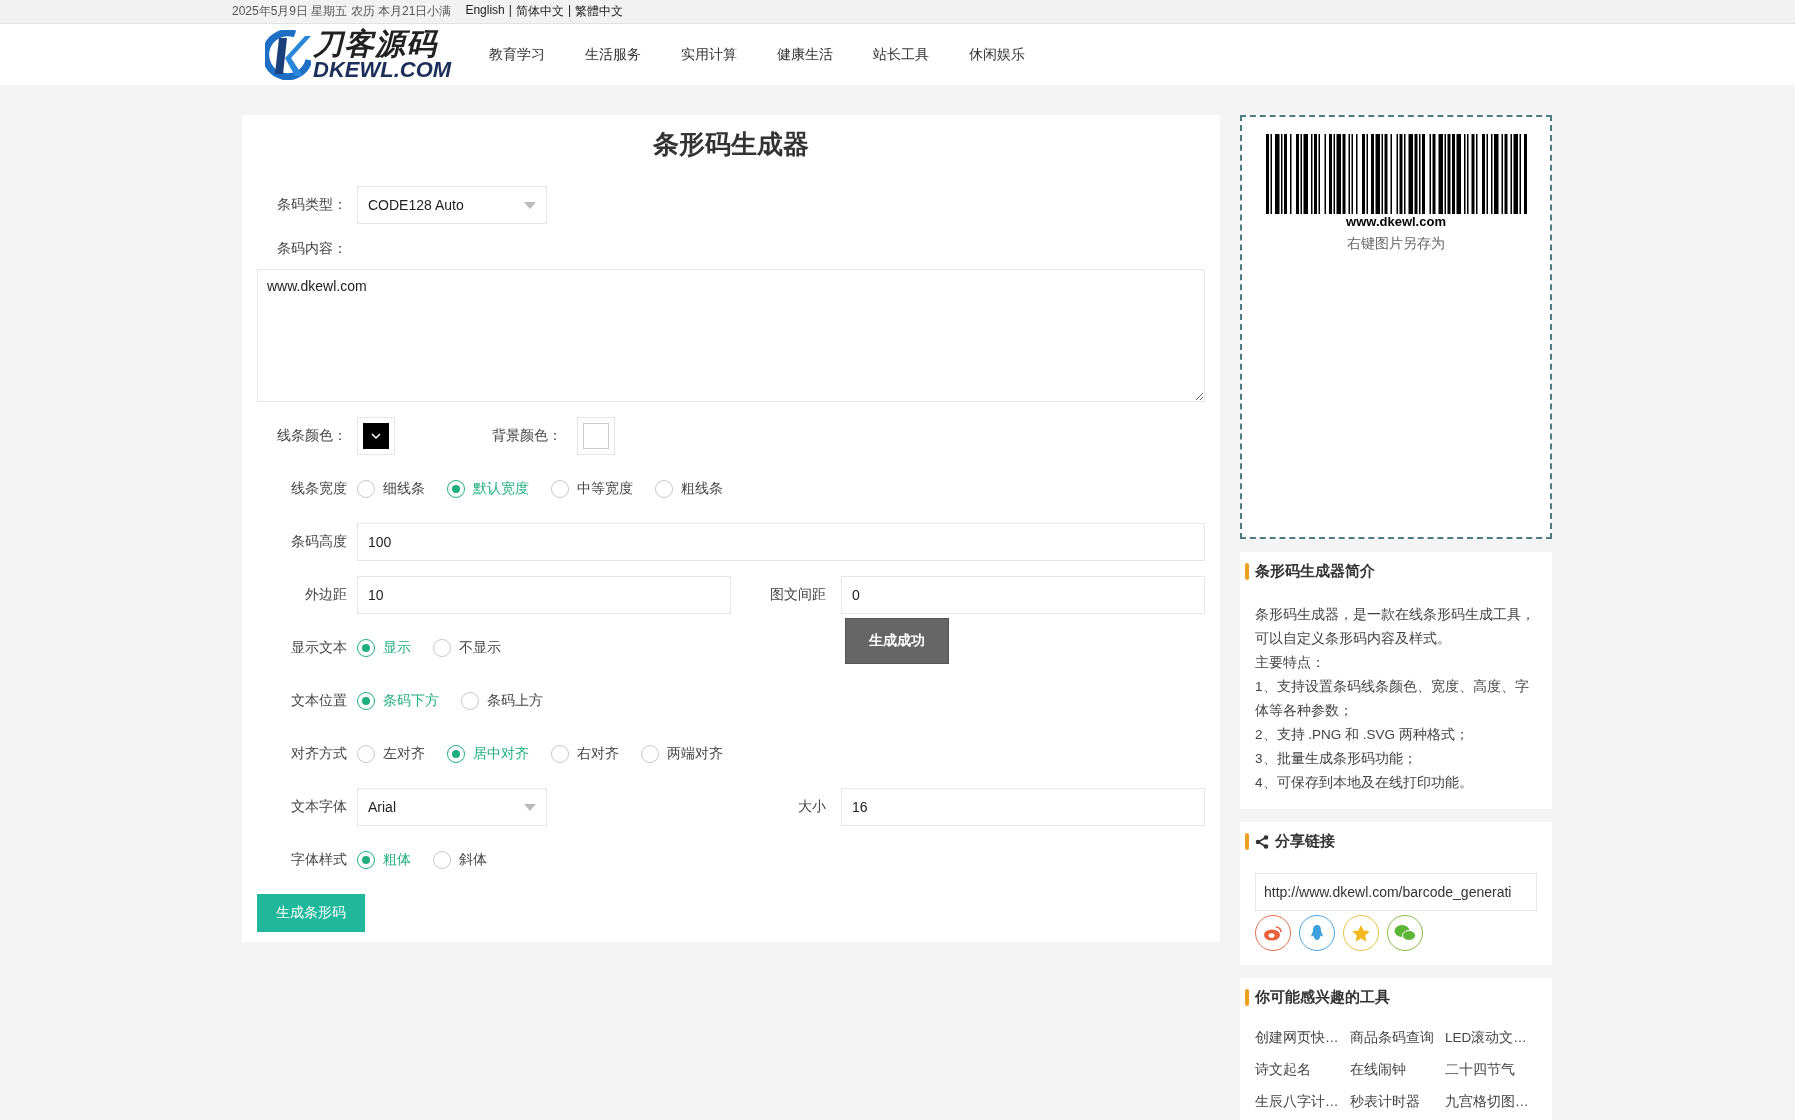 This screenshot has width=1795, height=1120. Describe the element at coordinates (1397, 1070) in the screenshot. I see `tool-link: 在线闹钟` at that location.